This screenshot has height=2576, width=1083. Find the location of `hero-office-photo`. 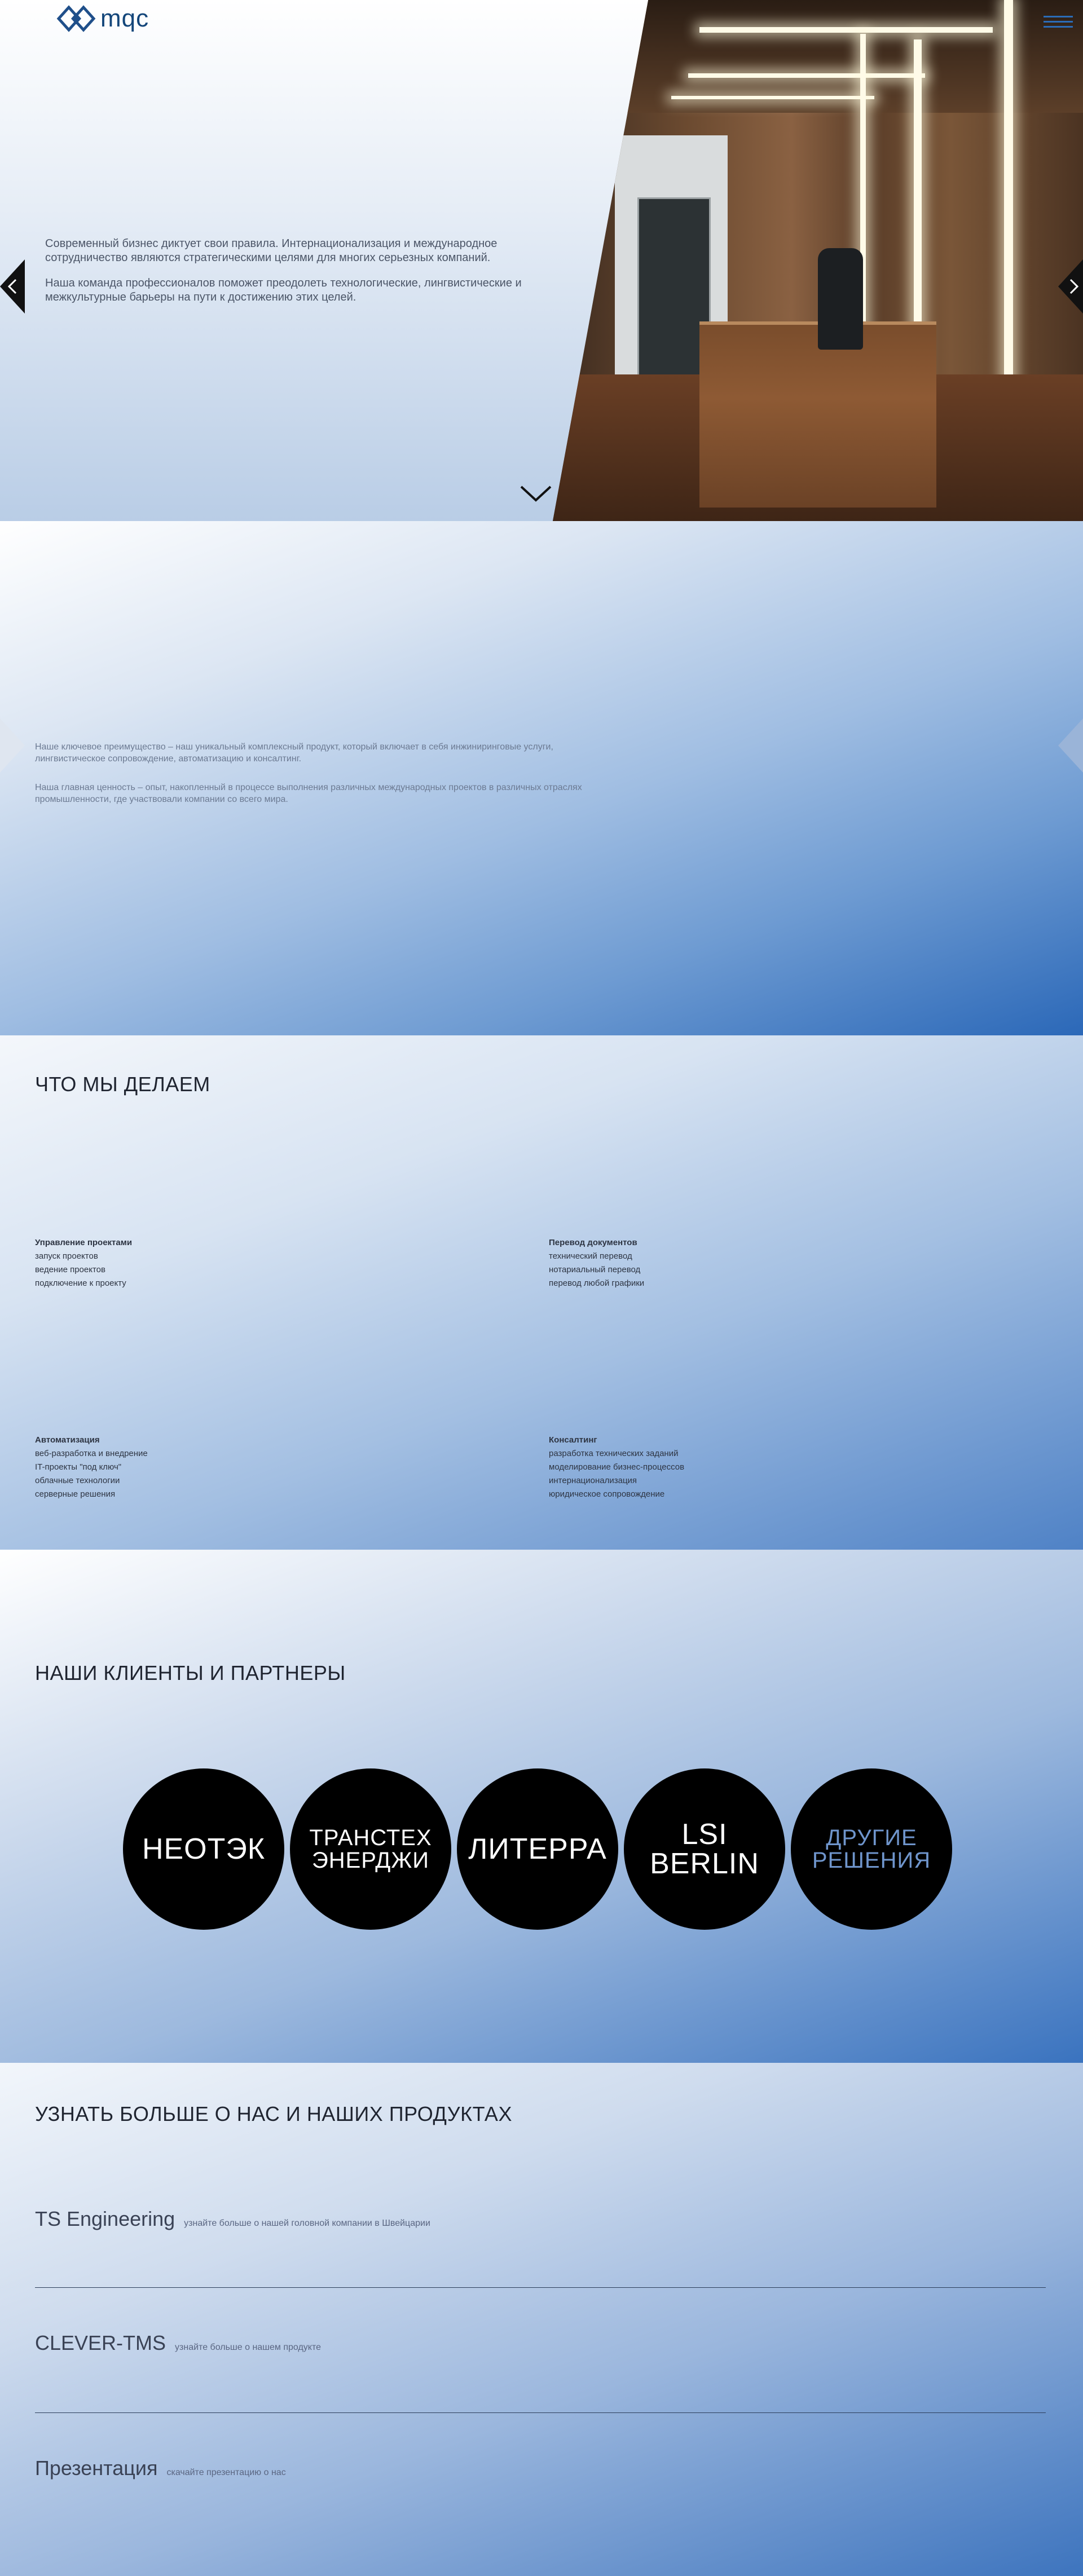

hero-office-photo is located at coordinates (818, 260).